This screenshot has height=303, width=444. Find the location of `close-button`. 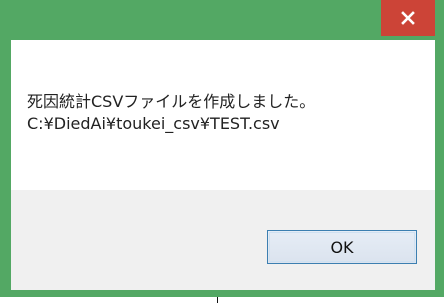

close-button is located at coordinates (408, 18).